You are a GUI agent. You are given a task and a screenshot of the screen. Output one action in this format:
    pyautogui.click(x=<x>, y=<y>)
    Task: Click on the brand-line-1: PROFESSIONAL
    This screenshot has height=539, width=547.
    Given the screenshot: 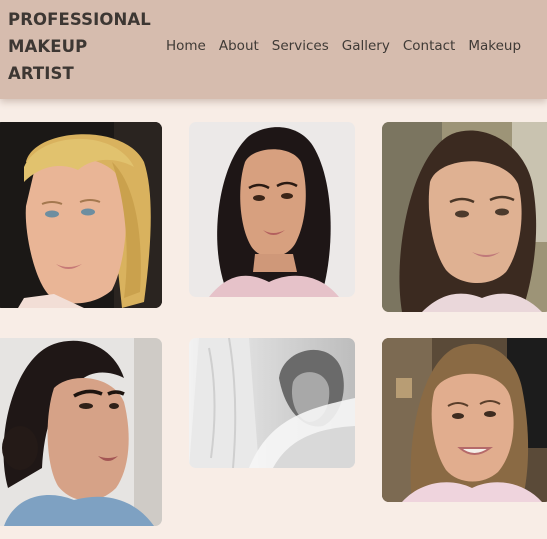 What is the action you would take?
    pyautogui.click(x=79, y=19)
    